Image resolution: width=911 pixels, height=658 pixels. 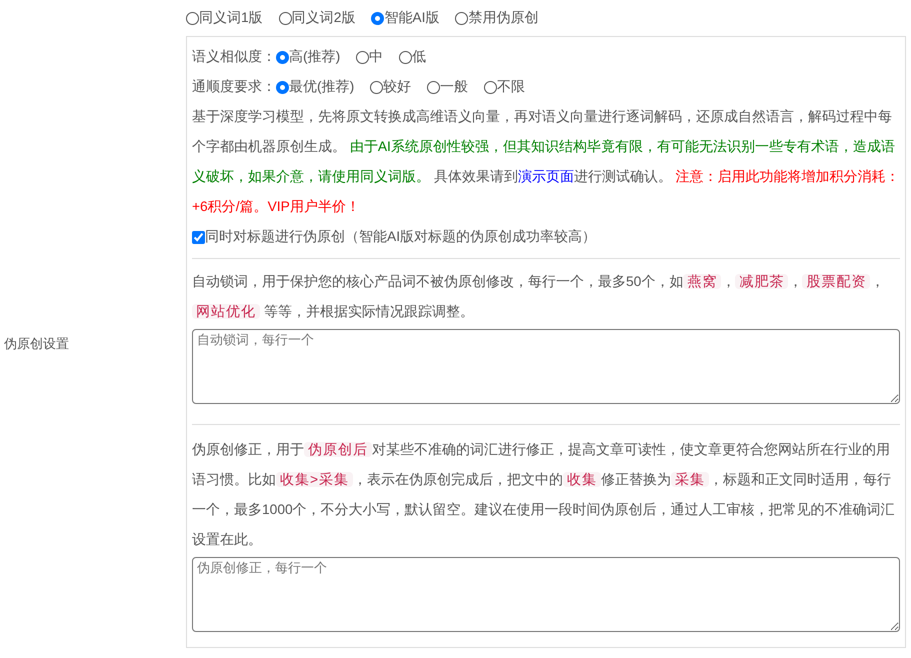 What do you see at coordinates (412, 17) in the screenshot?
I see `mode-option-label: 智能AI版` at bounding box center [412, 17].